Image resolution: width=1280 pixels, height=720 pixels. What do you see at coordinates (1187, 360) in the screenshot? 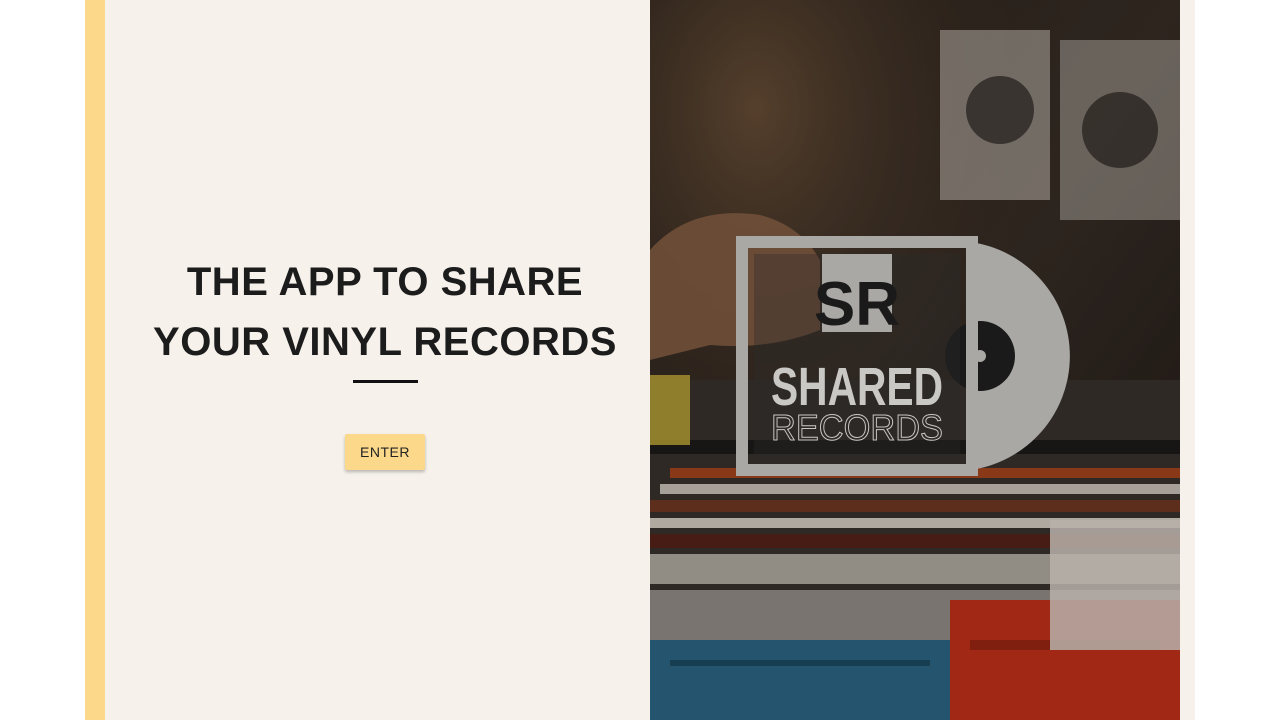
I see `right-edge` at bounding box center [1187, 360].